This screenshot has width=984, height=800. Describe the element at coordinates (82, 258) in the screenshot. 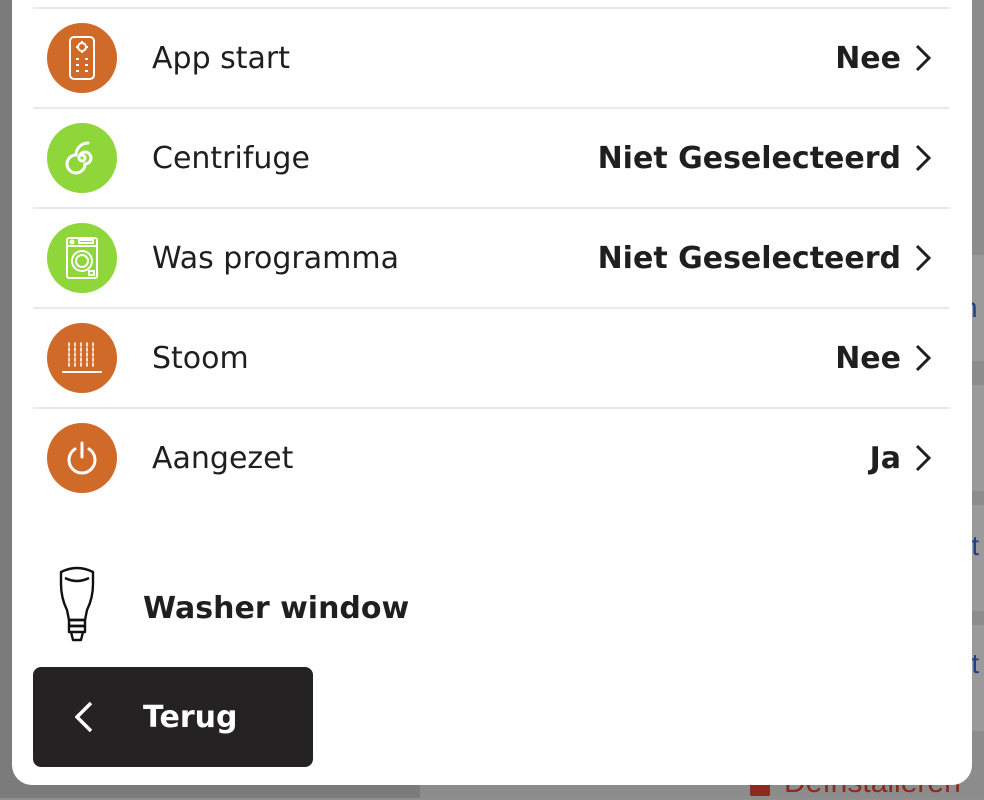

I see `washing-machine-icon` at that location.